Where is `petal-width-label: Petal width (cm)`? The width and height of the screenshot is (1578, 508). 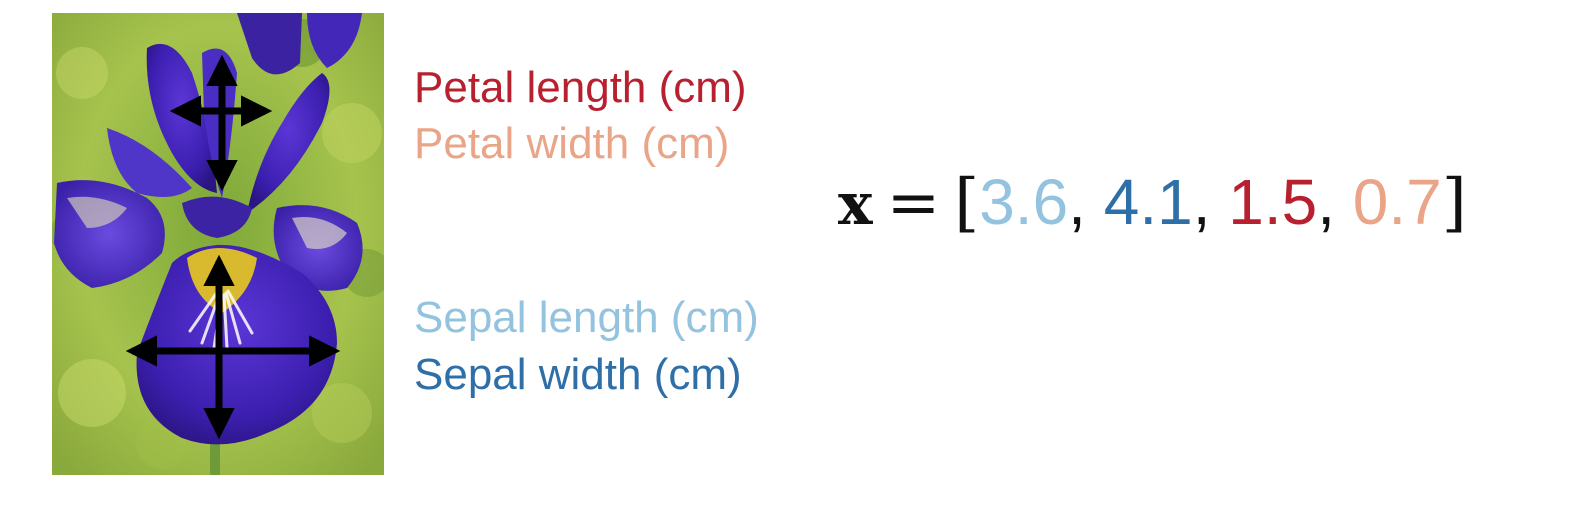
petal-width-label: Petal width (cm) is located at coordinates (572, 143).